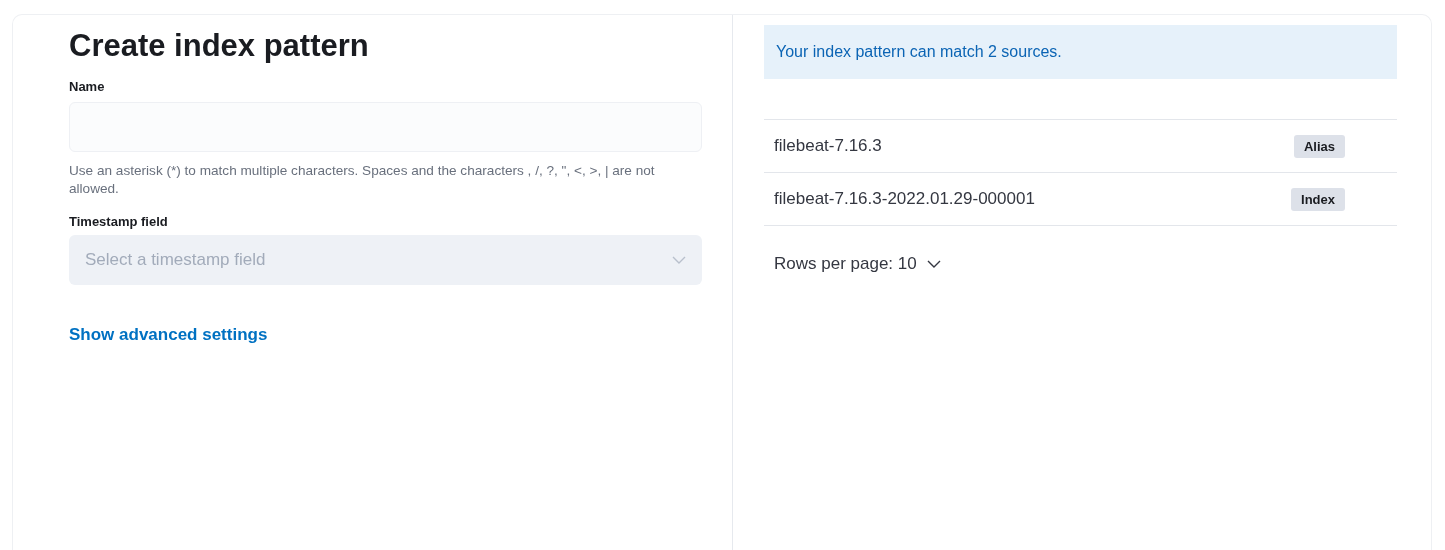  What do you see at coordinates (1318, 199) in the screenshot?
I see `type-tag: Index` at bounding box center [1318, 199].